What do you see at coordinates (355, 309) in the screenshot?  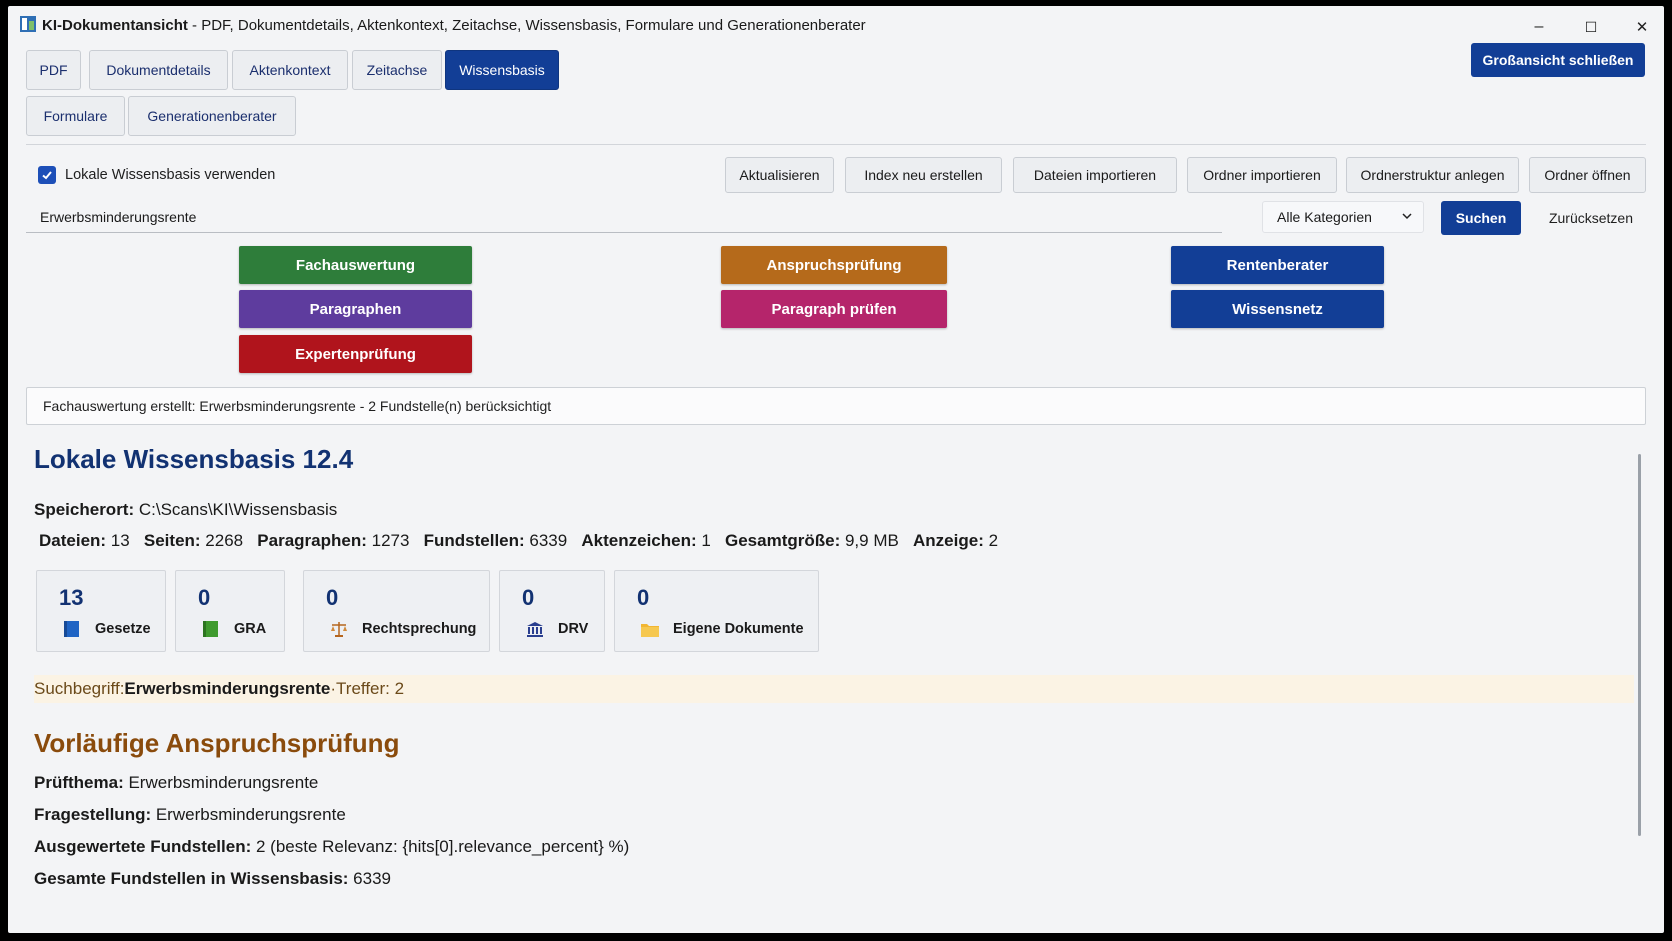 I see `paragraphen-button: Paragraphen` at bounding box center [355, 309].